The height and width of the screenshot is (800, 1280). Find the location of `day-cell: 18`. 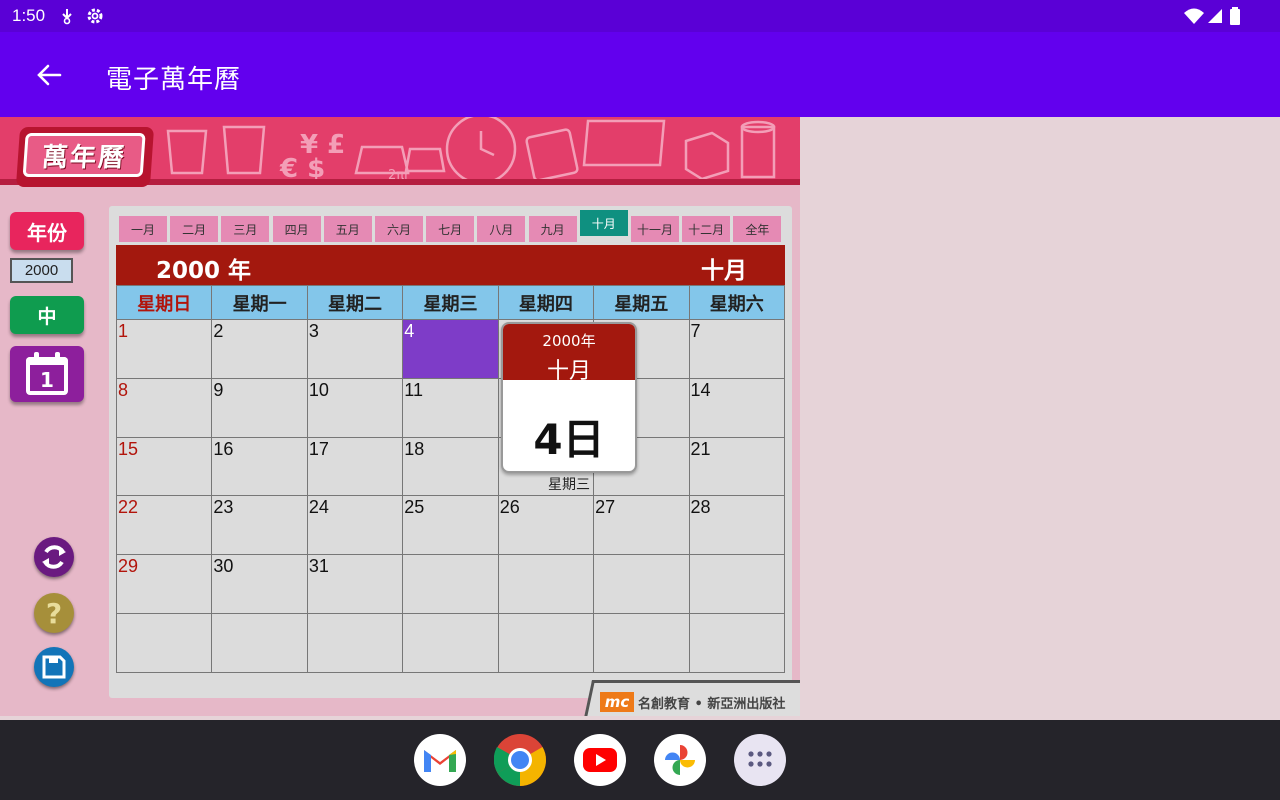

day-cell: 18 is located at coordinates (451, 467).